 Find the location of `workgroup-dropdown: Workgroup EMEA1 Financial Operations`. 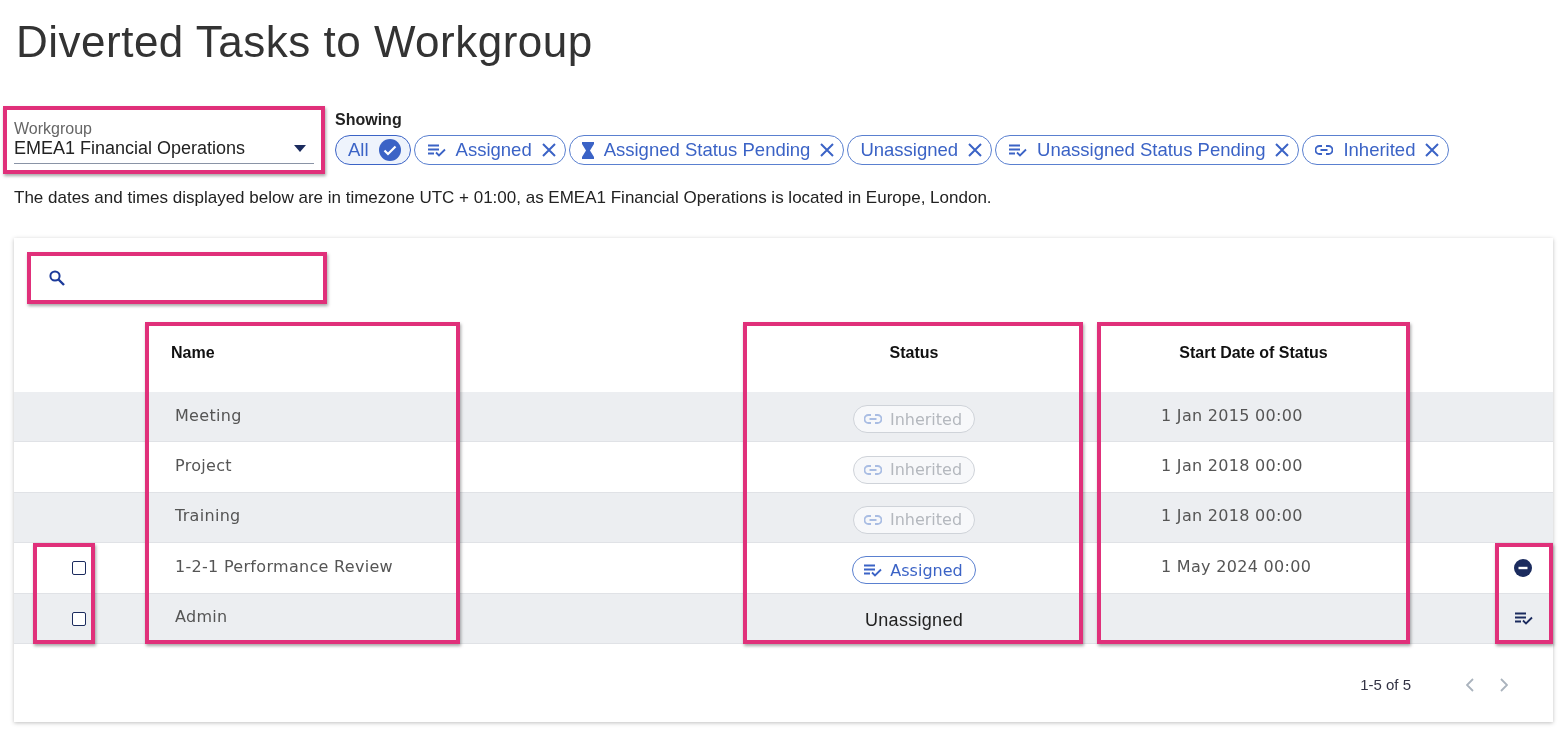

workgroup-dropdown: Workgroup EMEA1 Financial Operations is located at coordinates (164, 142).